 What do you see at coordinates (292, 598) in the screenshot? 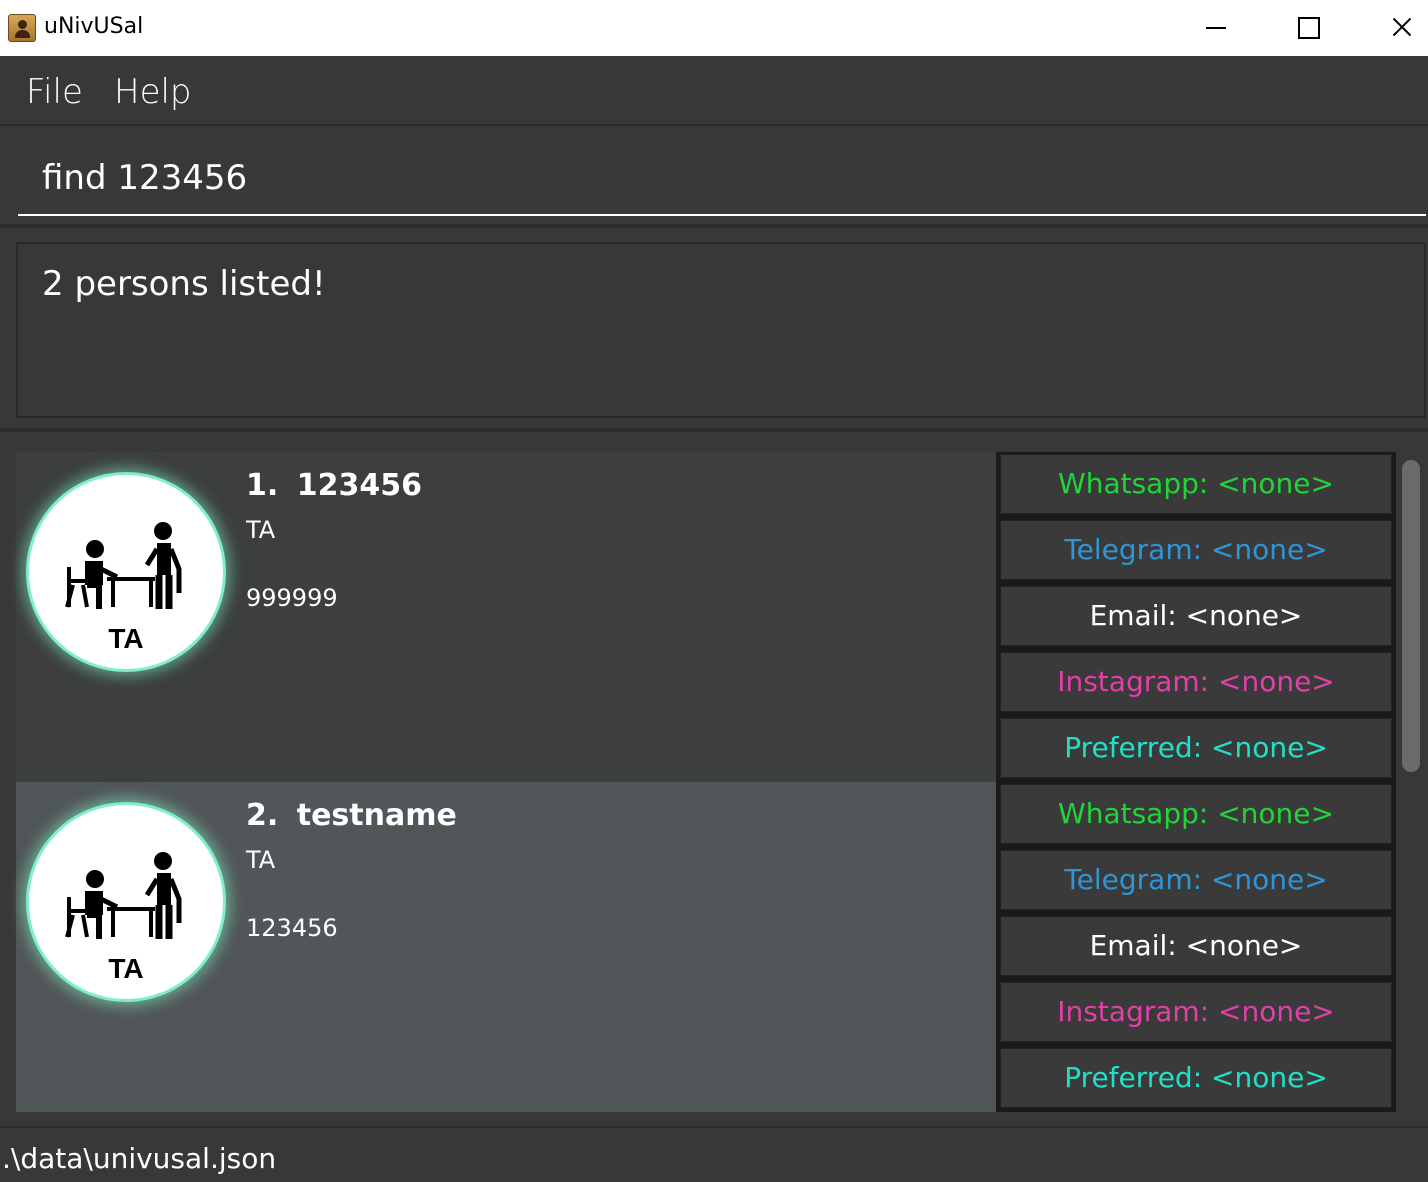
I see `person-phone: 999999` at bounding box center [292, 598].